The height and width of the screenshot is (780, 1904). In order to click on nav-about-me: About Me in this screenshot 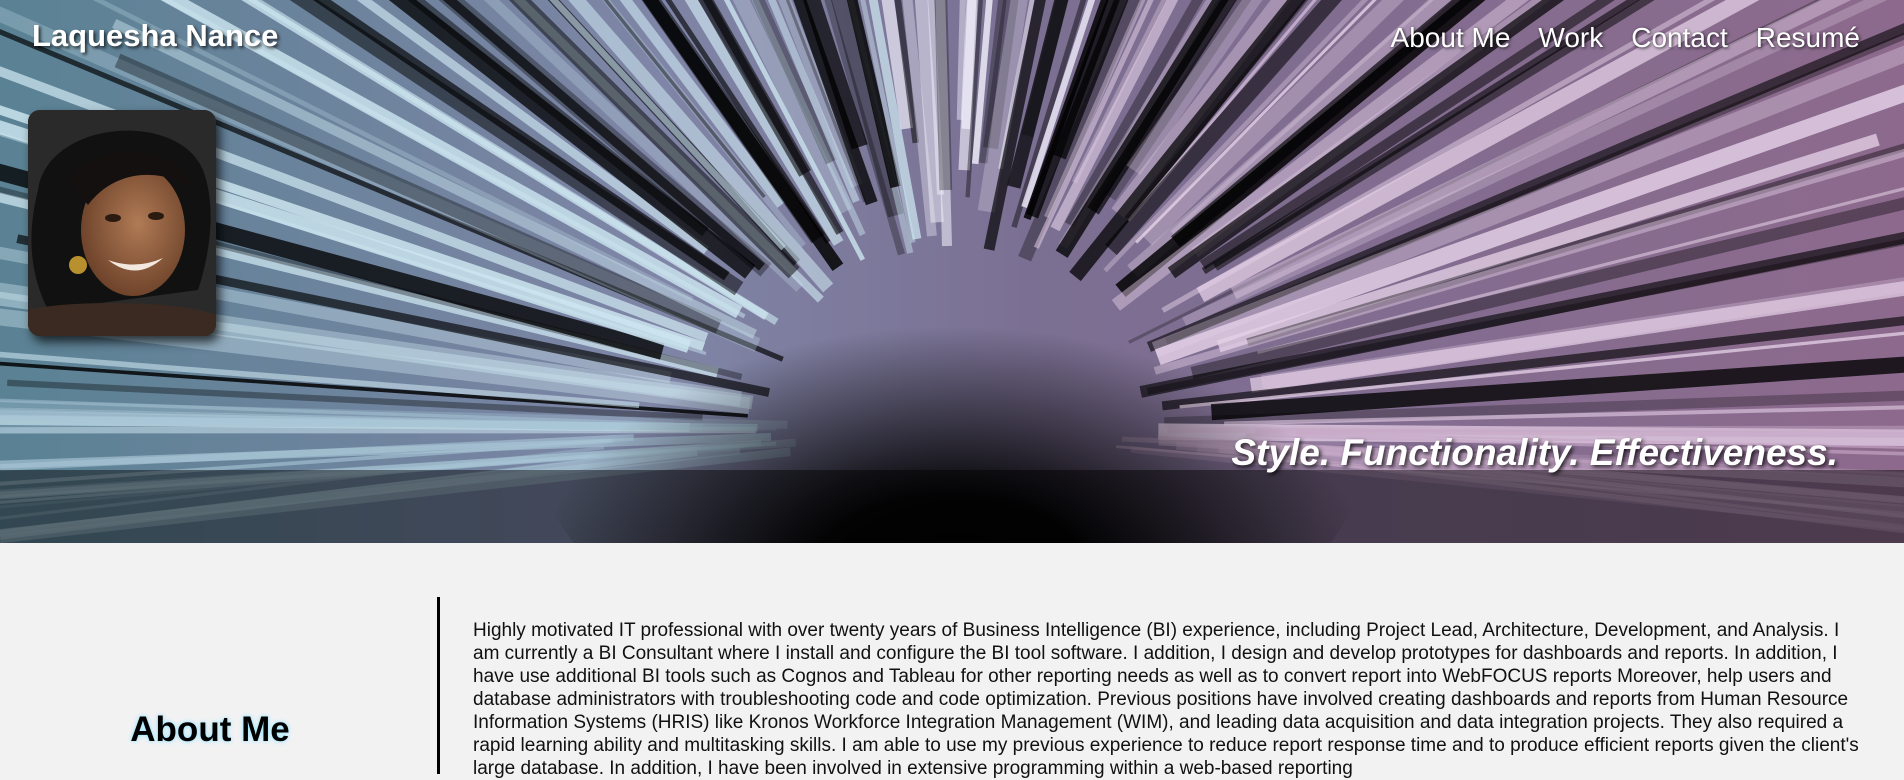, I will do `click(1451, 38)`.